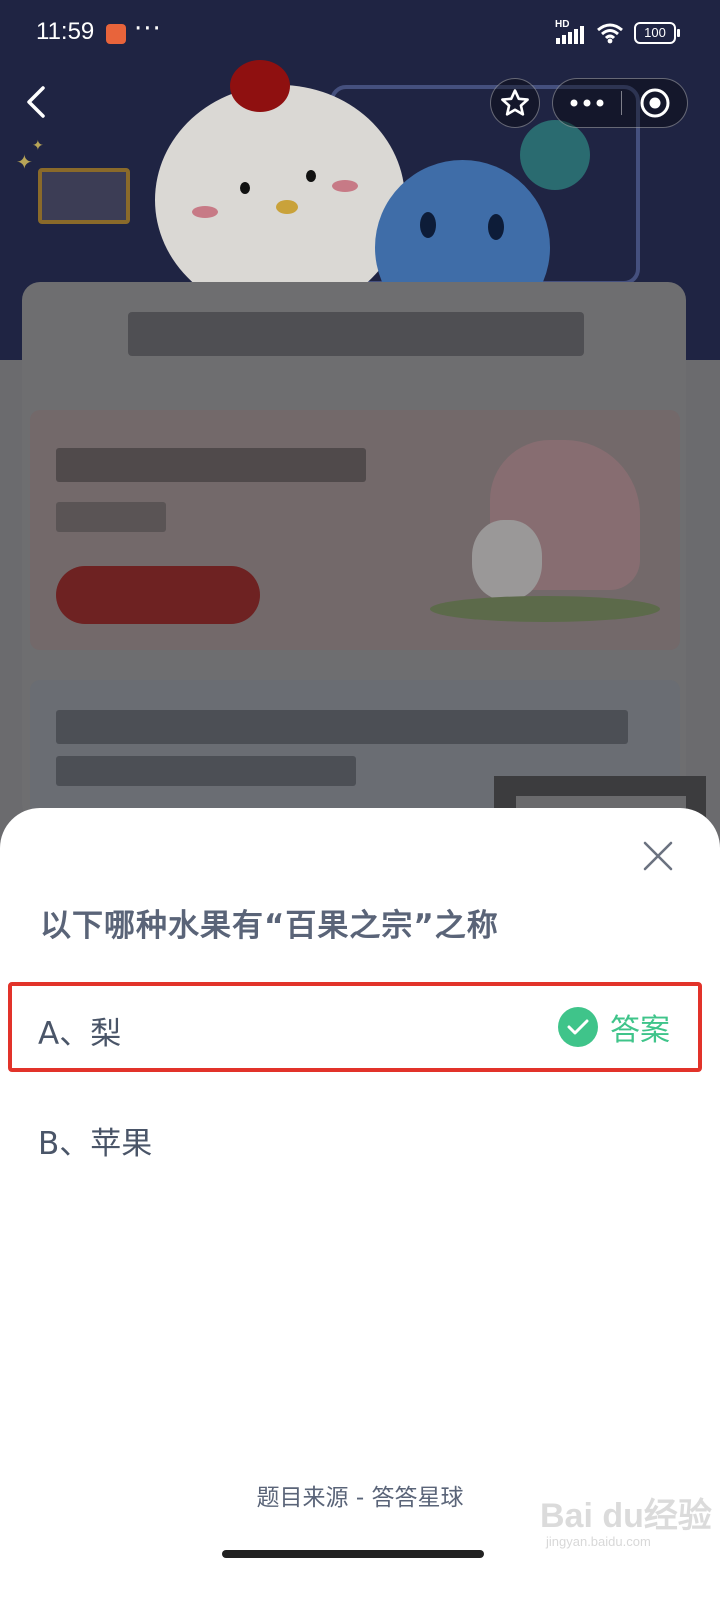 This screenshot has width=720, height=1600. I want to click on answer-label: 答案, so click(640, 1030).